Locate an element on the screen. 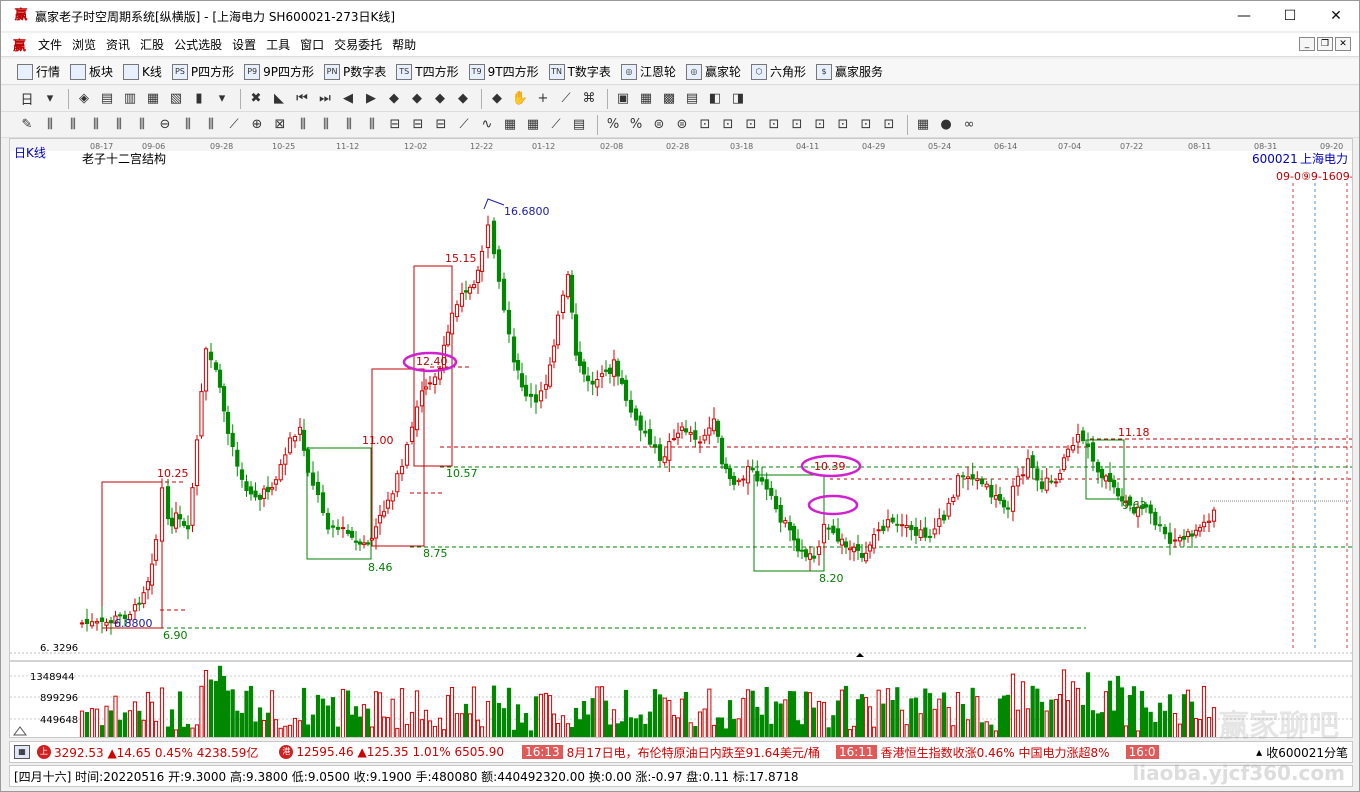 The width and height of the screenshot is (1360, 792). sh-index-value: 3292.53 ▲14.65 0.45% 4238.59亿 is located at coordinates (156, 752).